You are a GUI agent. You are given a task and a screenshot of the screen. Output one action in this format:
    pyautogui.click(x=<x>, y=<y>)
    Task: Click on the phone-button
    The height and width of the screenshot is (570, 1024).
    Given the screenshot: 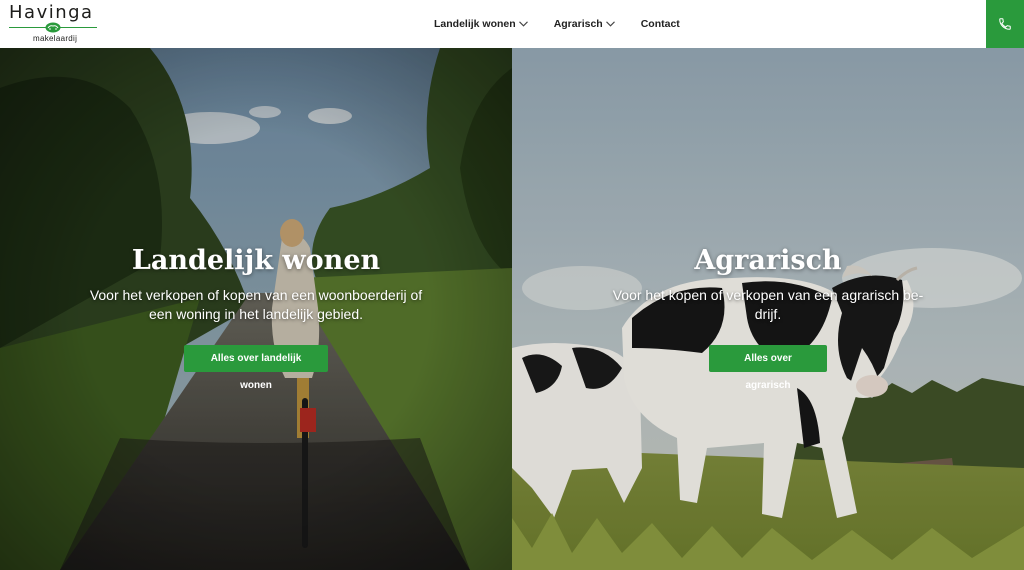 What is the action you would take?
    pyautogui.click(x=1005, y=24)
    